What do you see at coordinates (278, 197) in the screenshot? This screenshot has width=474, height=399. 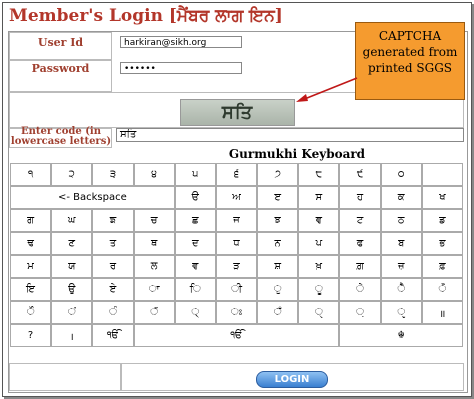 I see `keyboard-key: ੲ` at bounding box center [278, 197].